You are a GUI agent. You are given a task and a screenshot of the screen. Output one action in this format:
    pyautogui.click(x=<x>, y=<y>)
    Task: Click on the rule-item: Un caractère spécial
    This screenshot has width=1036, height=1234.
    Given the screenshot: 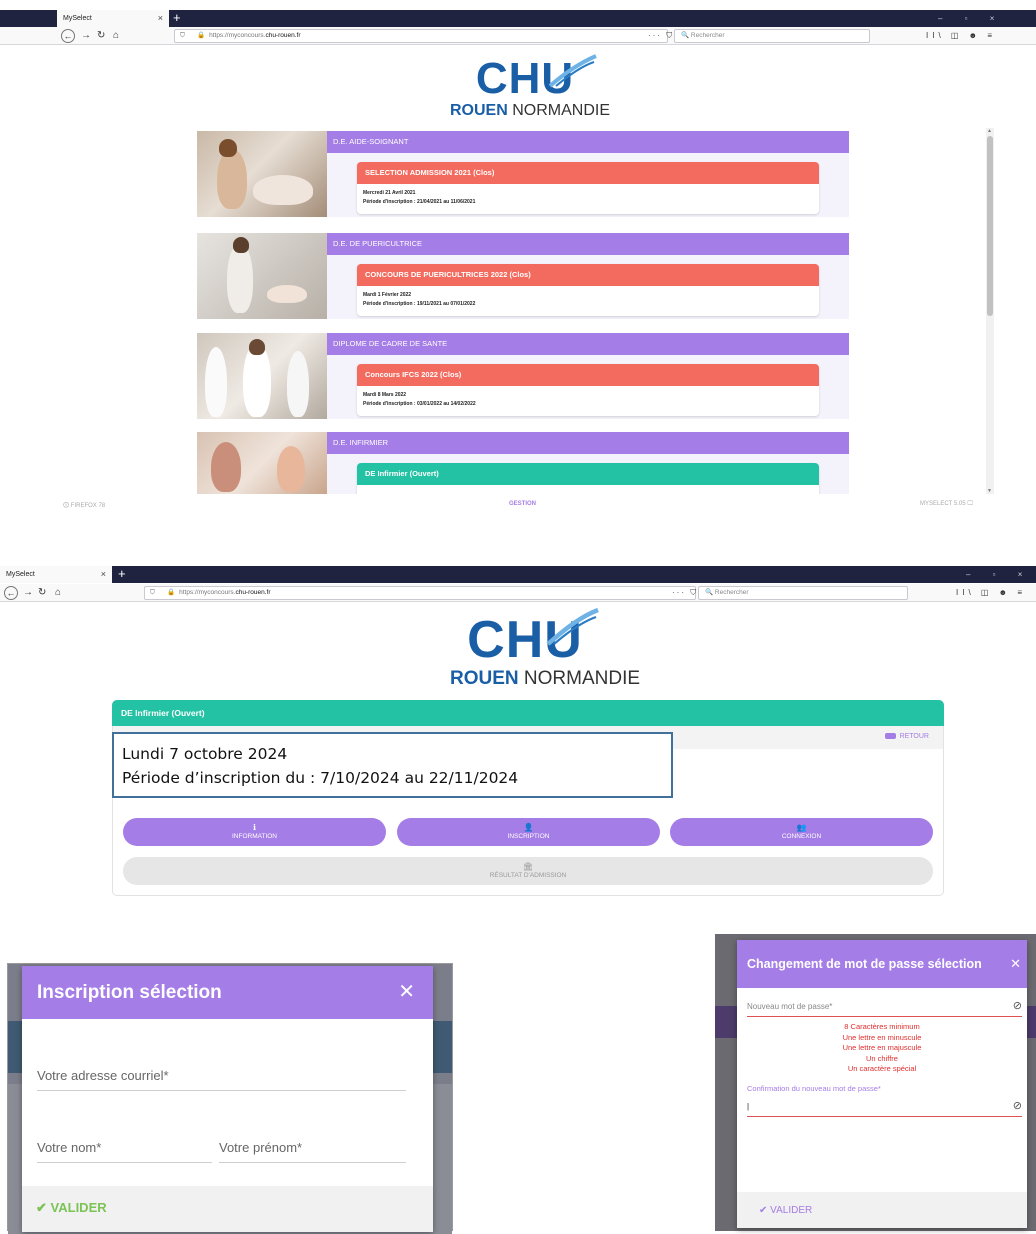 What is the action you would take?
    pyautogui.click(x=882, y=1068)
    